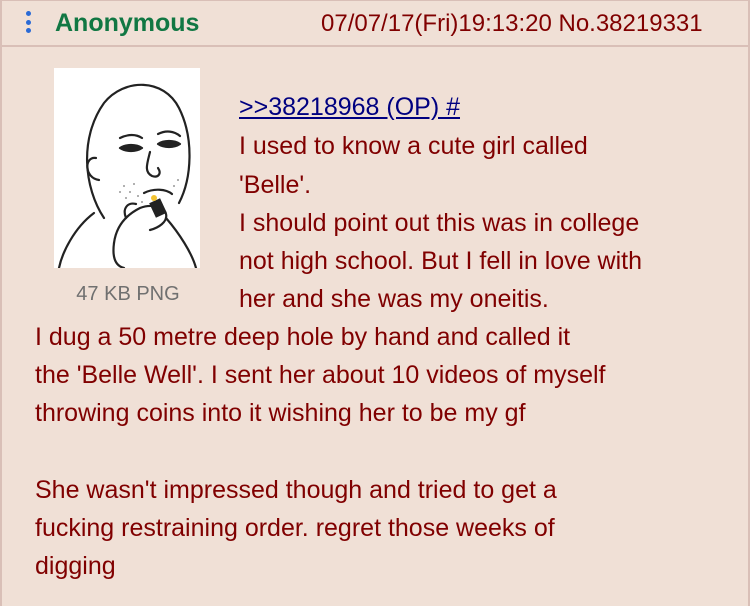 Image resolution: width=750 pixels, height=606 pixels. I want to click on quote-link-op: >>38218968 (OP) #, so click(349, 107).